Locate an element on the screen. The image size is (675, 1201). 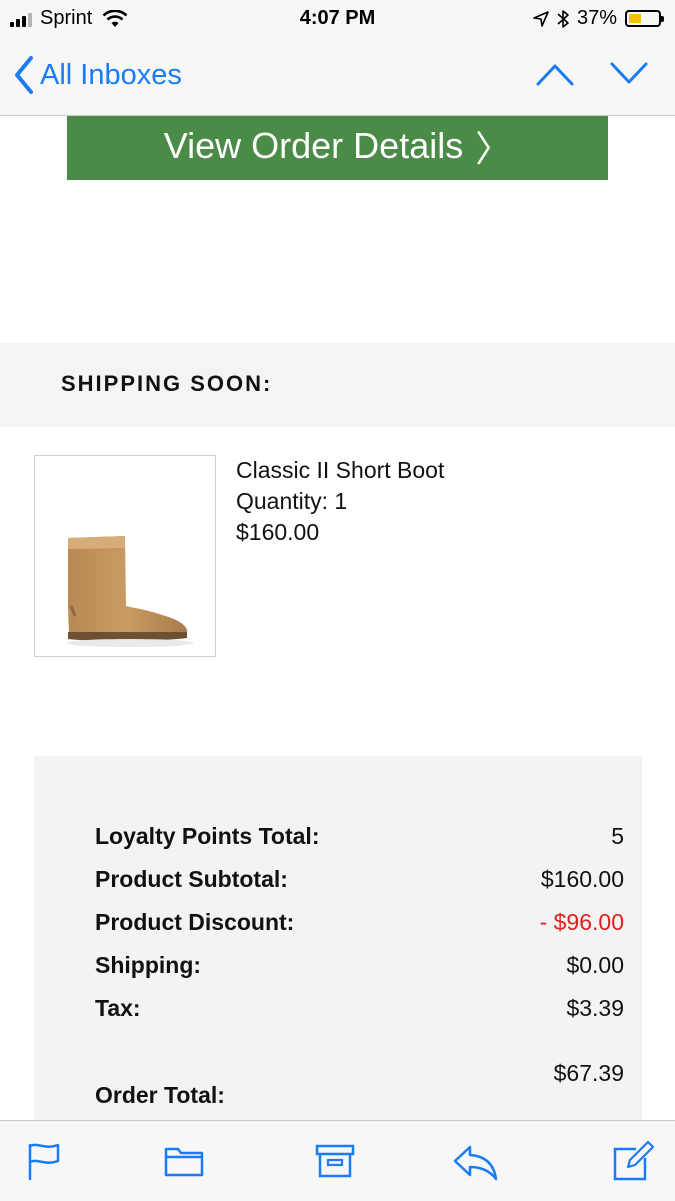
bottom-toolbar is located at coordinates (337, 1160).